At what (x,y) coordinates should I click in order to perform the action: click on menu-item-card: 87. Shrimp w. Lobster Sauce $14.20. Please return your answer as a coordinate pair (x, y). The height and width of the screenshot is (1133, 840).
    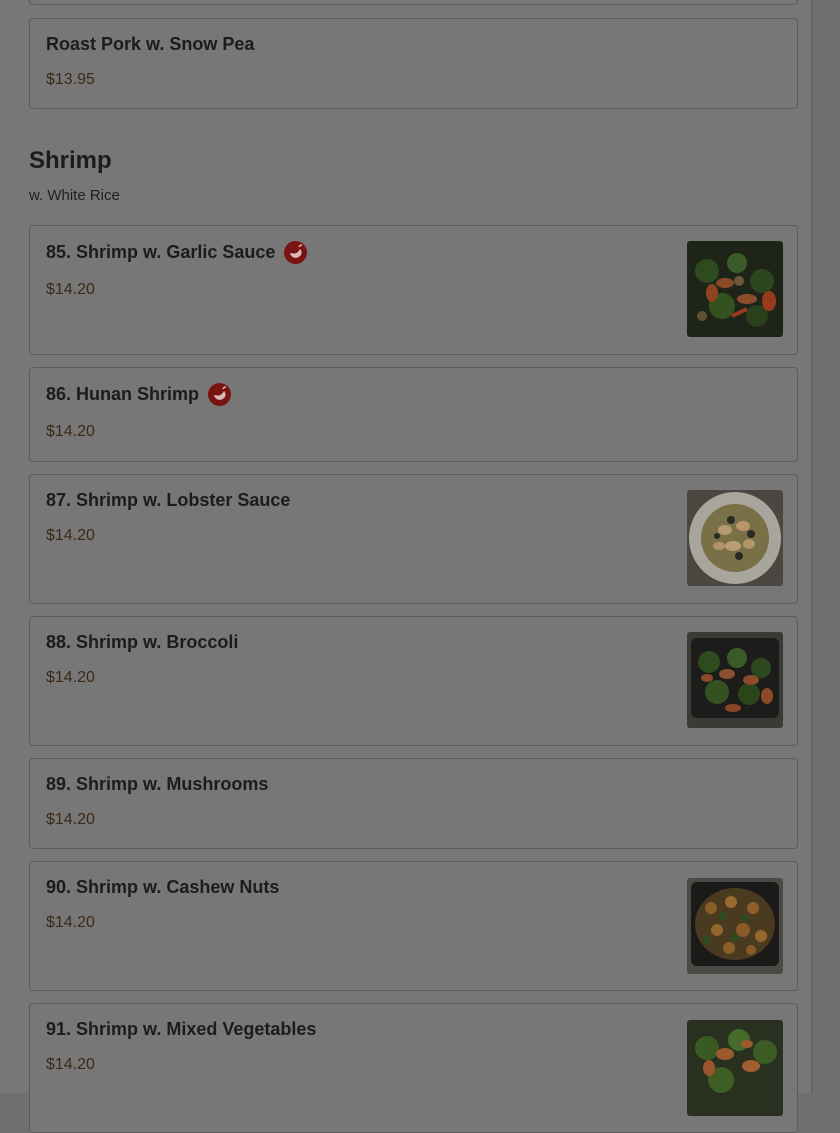
    Looking at the image, I should click on (413, 539).